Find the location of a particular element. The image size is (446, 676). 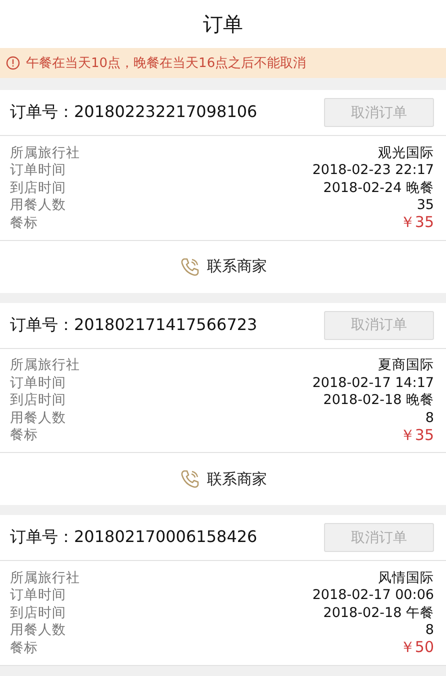

order-number: 订单号：201802232217098106 is located at coordinates (134, 112).